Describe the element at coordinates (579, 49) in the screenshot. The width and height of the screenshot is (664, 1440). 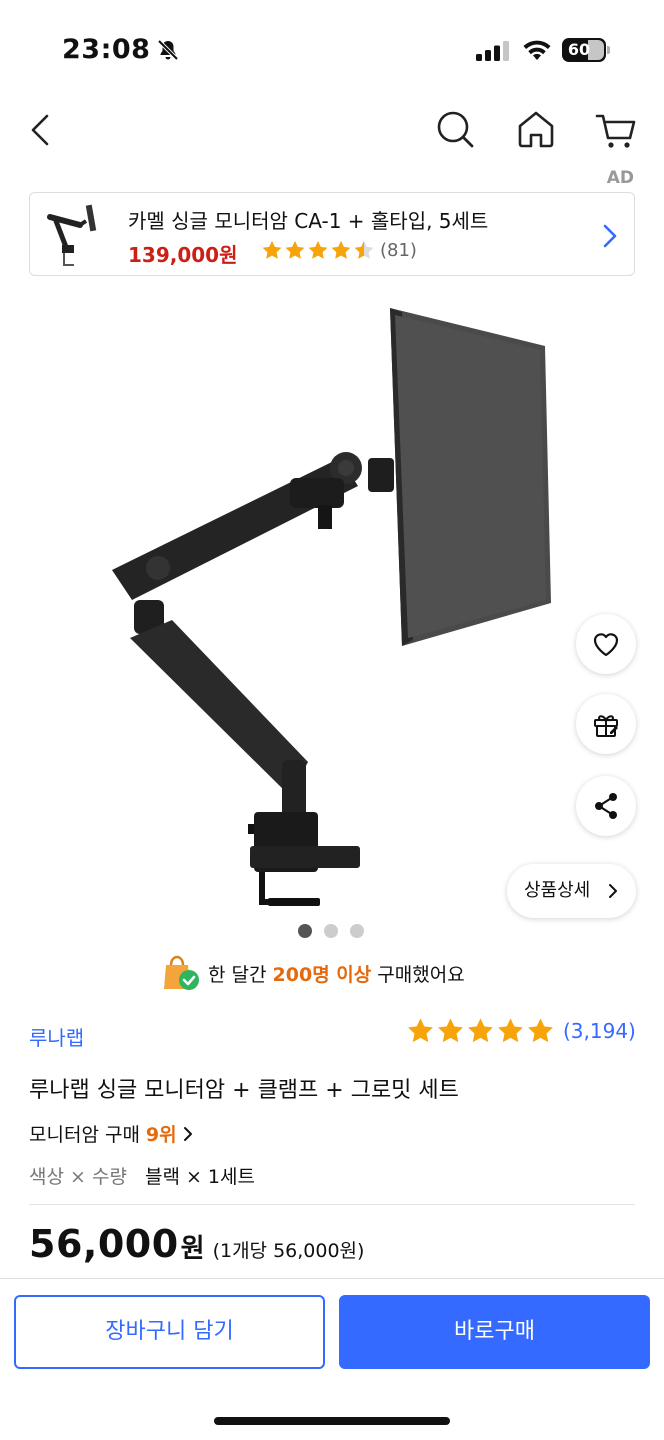
I see `battery-level: 60` at that location.